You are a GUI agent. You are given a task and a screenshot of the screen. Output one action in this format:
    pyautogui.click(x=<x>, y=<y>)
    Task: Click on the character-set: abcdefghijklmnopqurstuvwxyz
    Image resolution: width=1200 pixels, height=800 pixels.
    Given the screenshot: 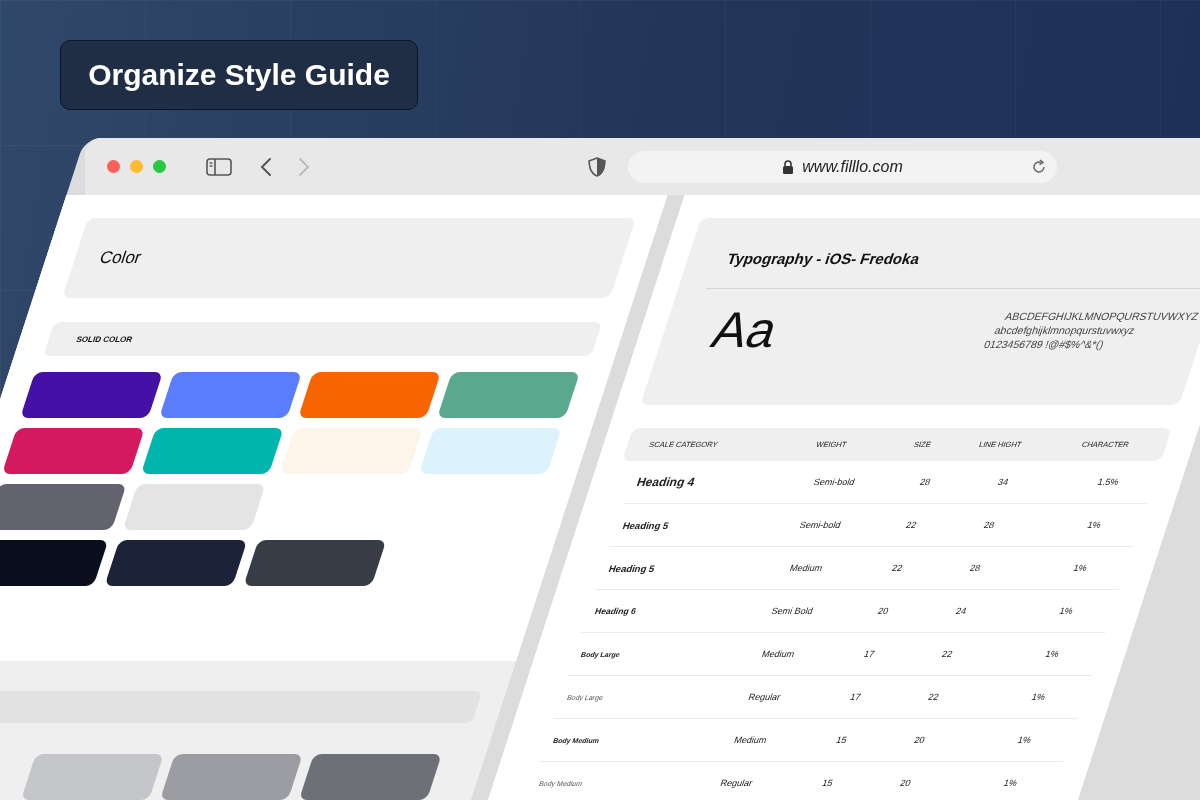 What is the action you would take?
    pyautogui.click(x=1065, y=330)
    